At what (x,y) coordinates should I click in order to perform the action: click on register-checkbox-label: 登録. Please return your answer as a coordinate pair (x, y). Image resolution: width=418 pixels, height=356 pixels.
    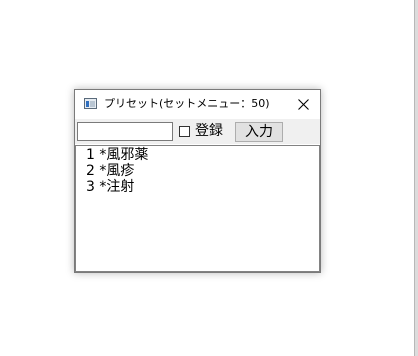
    Looking at the image, I should click on (209, 131).